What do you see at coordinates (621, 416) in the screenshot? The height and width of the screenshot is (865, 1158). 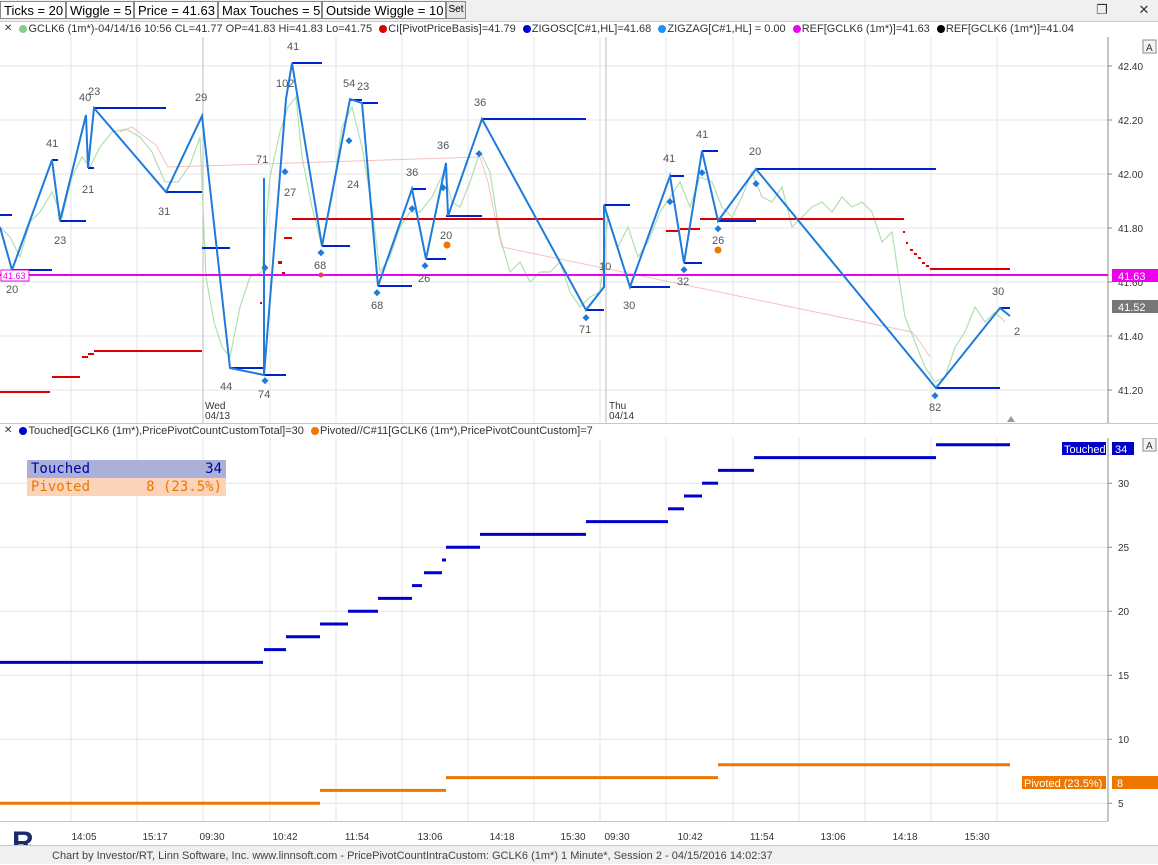 I see `date-label-thu: 04/14` at bounding box center [621, 416].